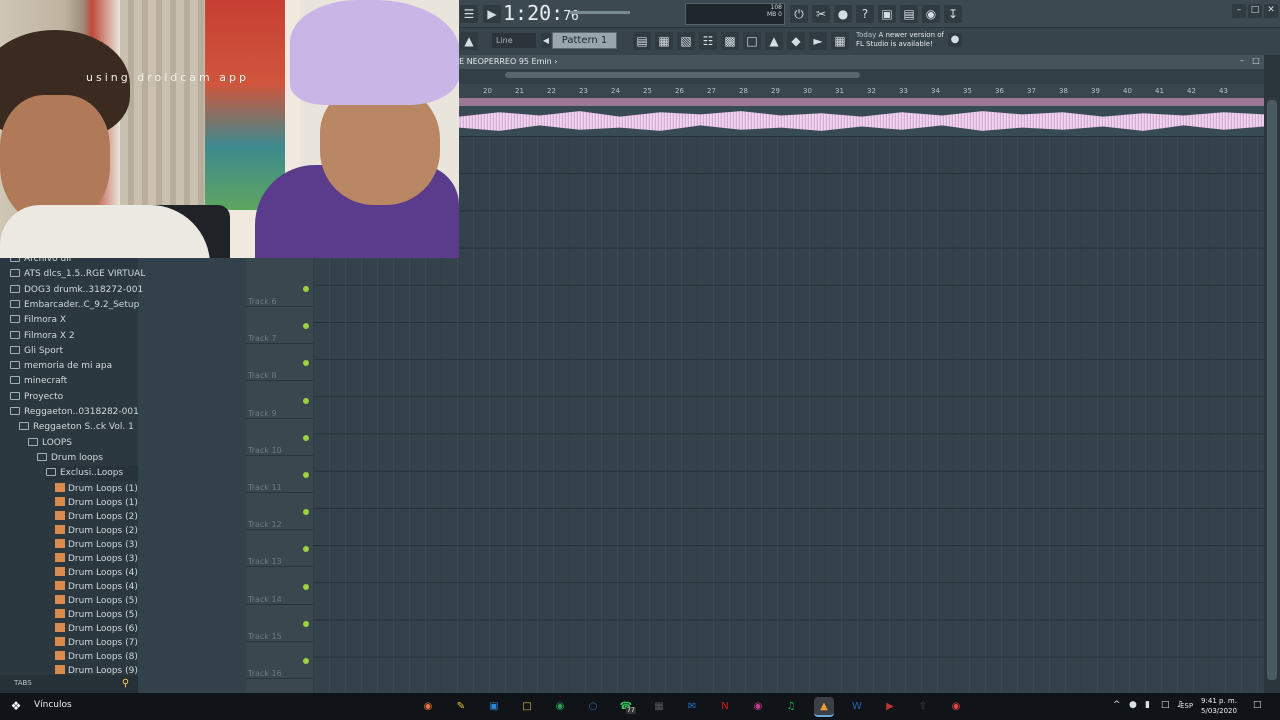 The width and height of the screenshot is (1280, 720). I want to click on power-icon: ⏻, so click(799, 14).